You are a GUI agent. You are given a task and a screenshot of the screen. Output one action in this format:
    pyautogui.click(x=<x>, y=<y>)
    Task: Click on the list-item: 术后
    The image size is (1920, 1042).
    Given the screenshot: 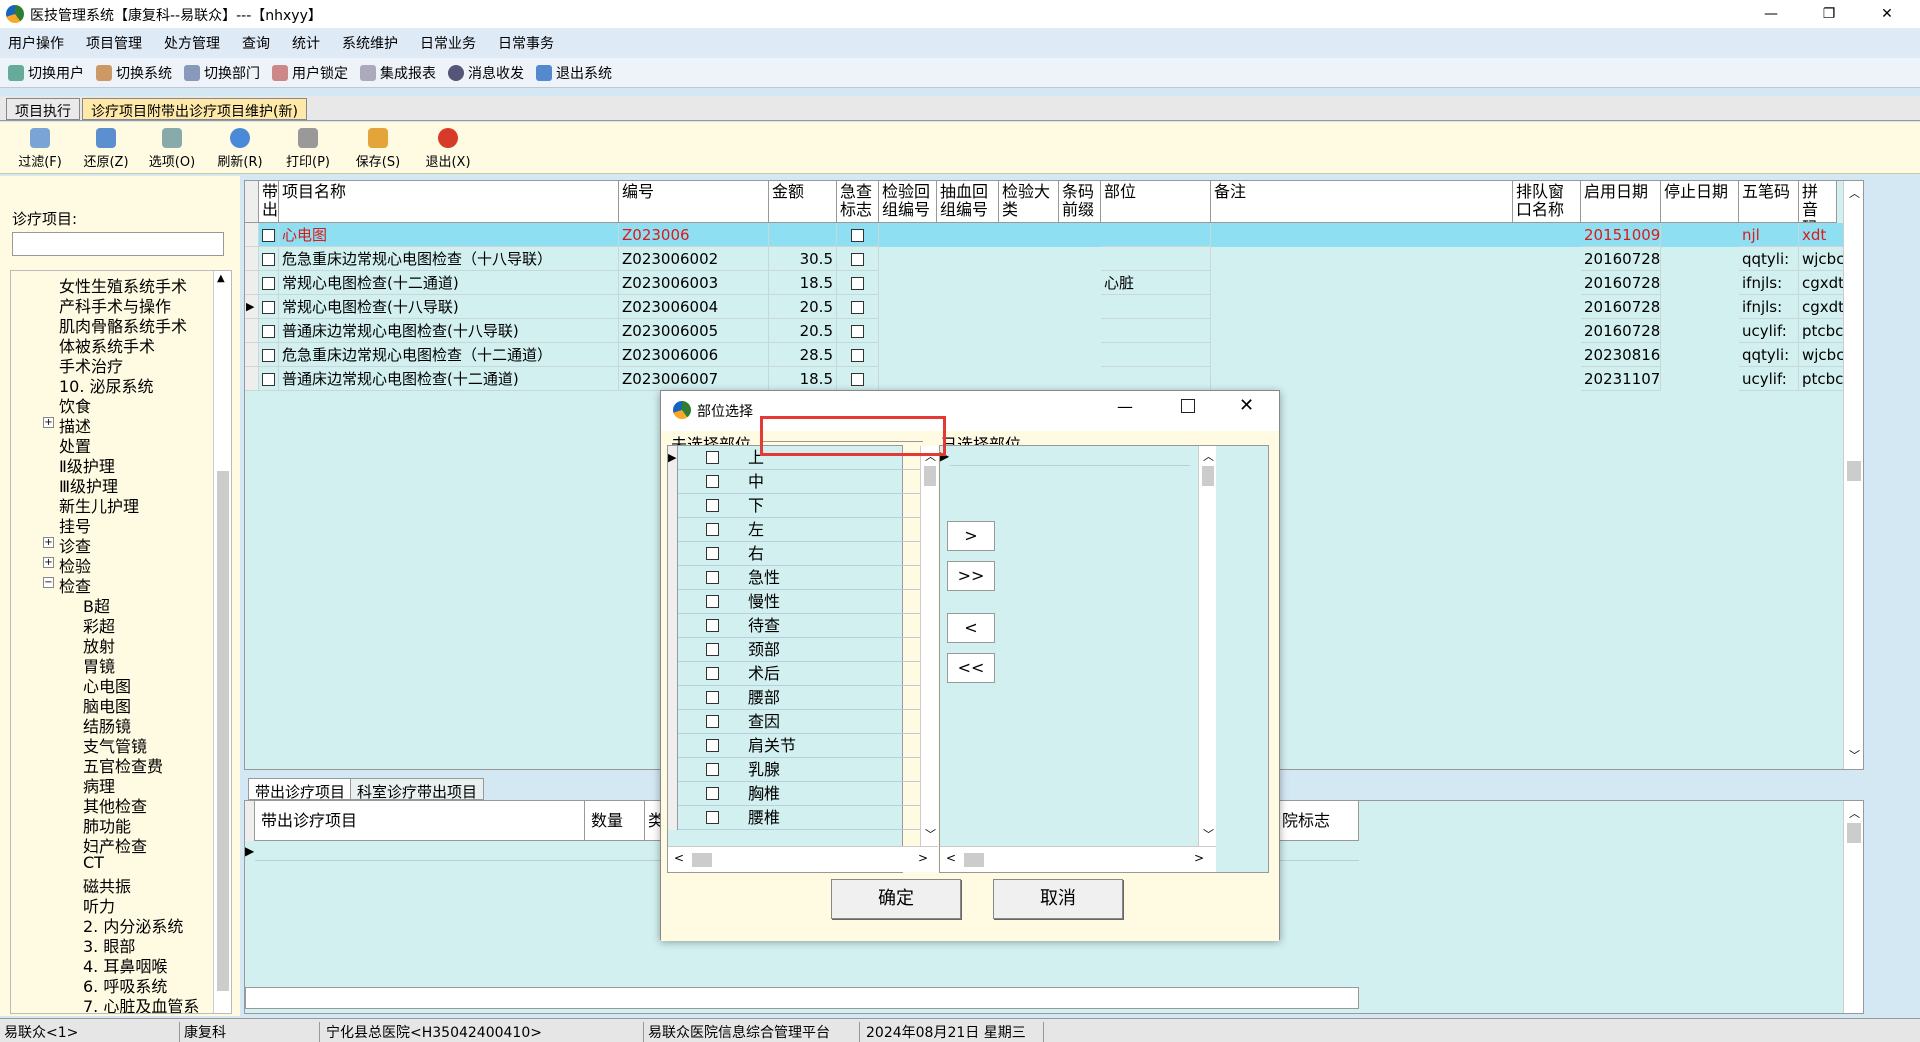 What is the action you would take?
    pyautogui.click(x=794, y=674)
    